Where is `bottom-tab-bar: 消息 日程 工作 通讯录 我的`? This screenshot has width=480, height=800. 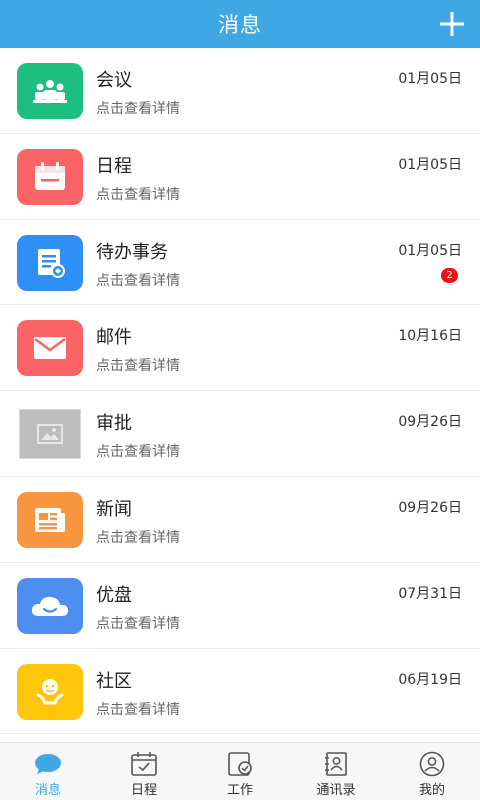
bottom-tab-bar: 消息 日程 工作 通讯录 我的 is located at coordinates (240, 771).